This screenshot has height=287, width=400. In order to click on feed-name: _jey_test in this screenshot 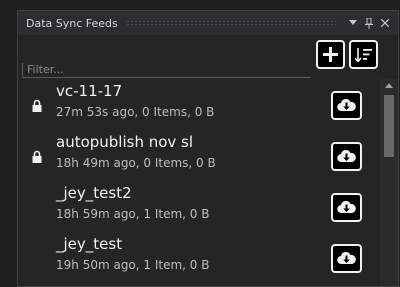, I will do `click(89, 244)`.